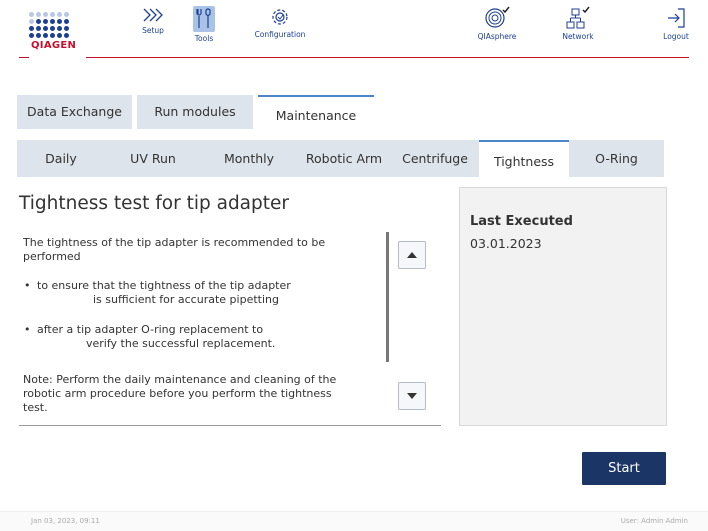 The height and width of the screenshot is (531, 708). I want to click on page-title: Tightness test for tip adapter, so click(154, 203).